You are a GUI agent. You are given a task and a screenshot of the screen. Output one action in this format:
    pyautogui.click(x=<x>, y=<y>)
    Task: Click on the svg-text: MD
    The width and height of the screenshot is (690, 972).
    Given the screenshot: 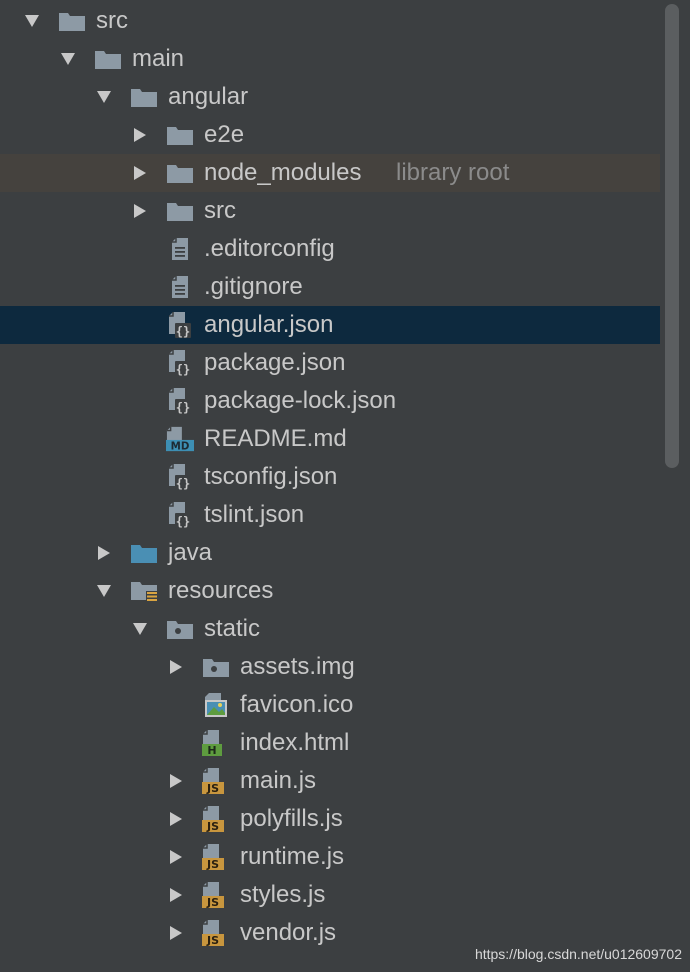 What is the action you would take?
    pyautogui.click(x=180, y=446)
    